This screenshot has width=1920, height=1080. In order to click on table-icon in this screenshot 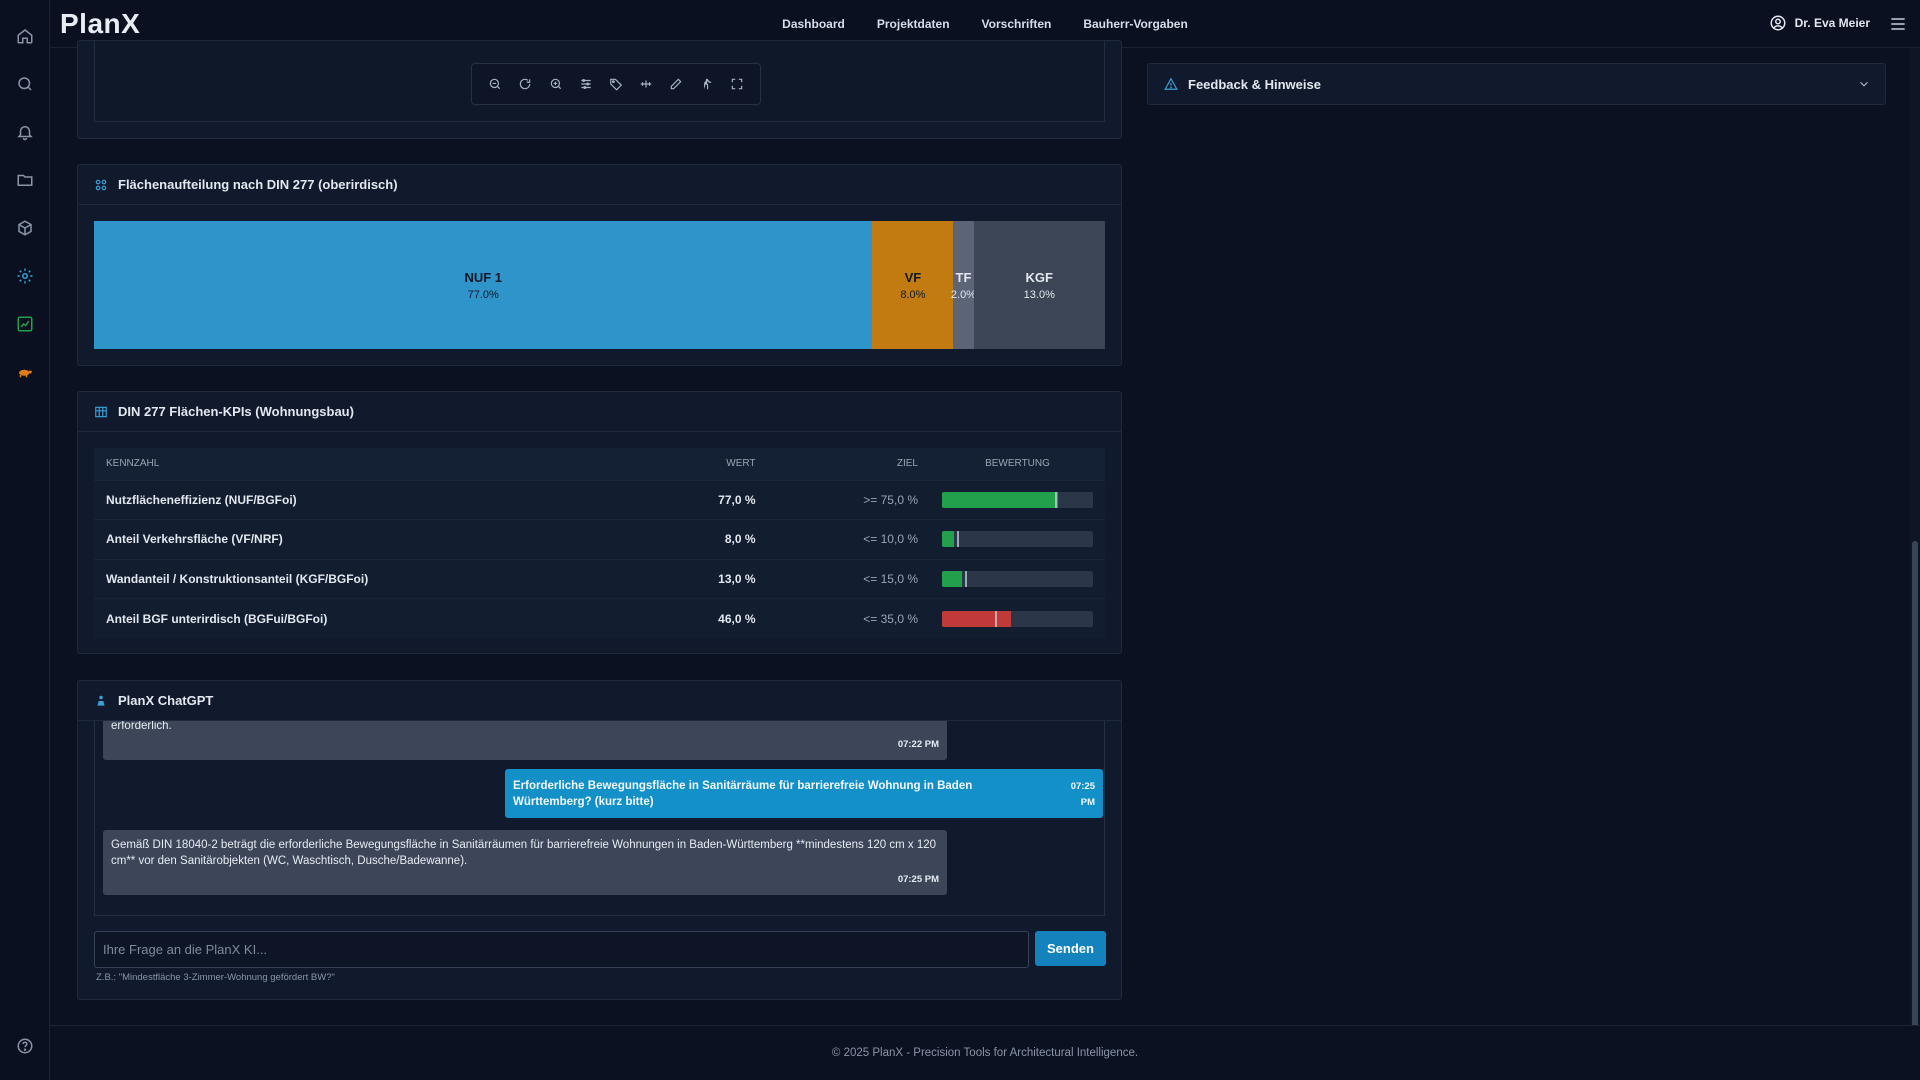, I will do `click(101, 411)`.